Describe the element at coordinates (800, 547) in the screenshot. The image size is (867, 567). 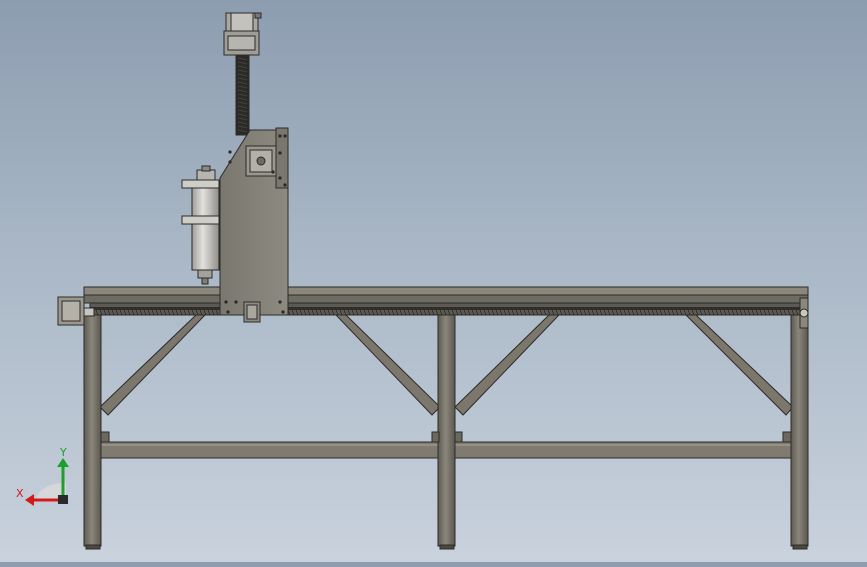
I see `foot-right` at that location.